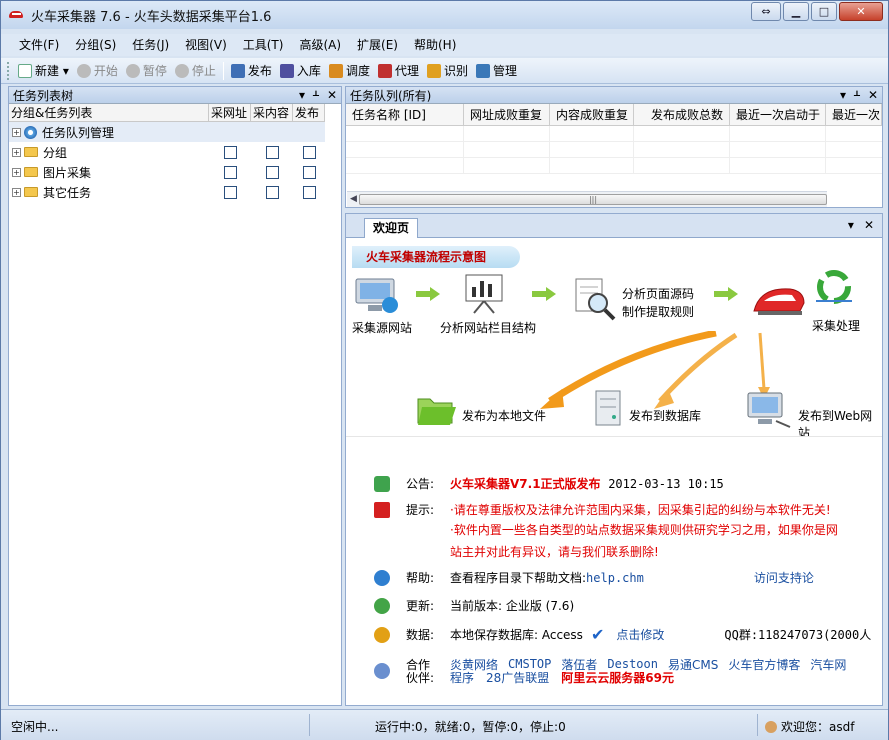 Image resolution: width=889 pixels, height=740 pixels. I want to click on support-forum-link: 访问支持论, so click(784, 577).